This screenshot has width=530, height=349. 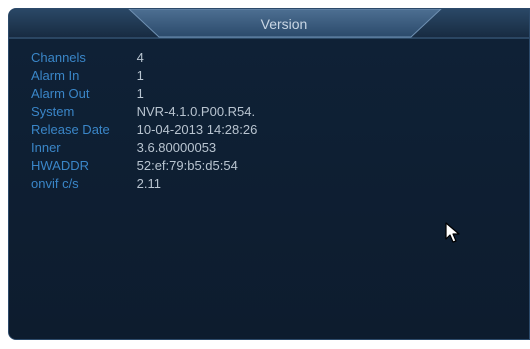 I want to click on release-date-label: Release Date, so click(x=70, y=129).